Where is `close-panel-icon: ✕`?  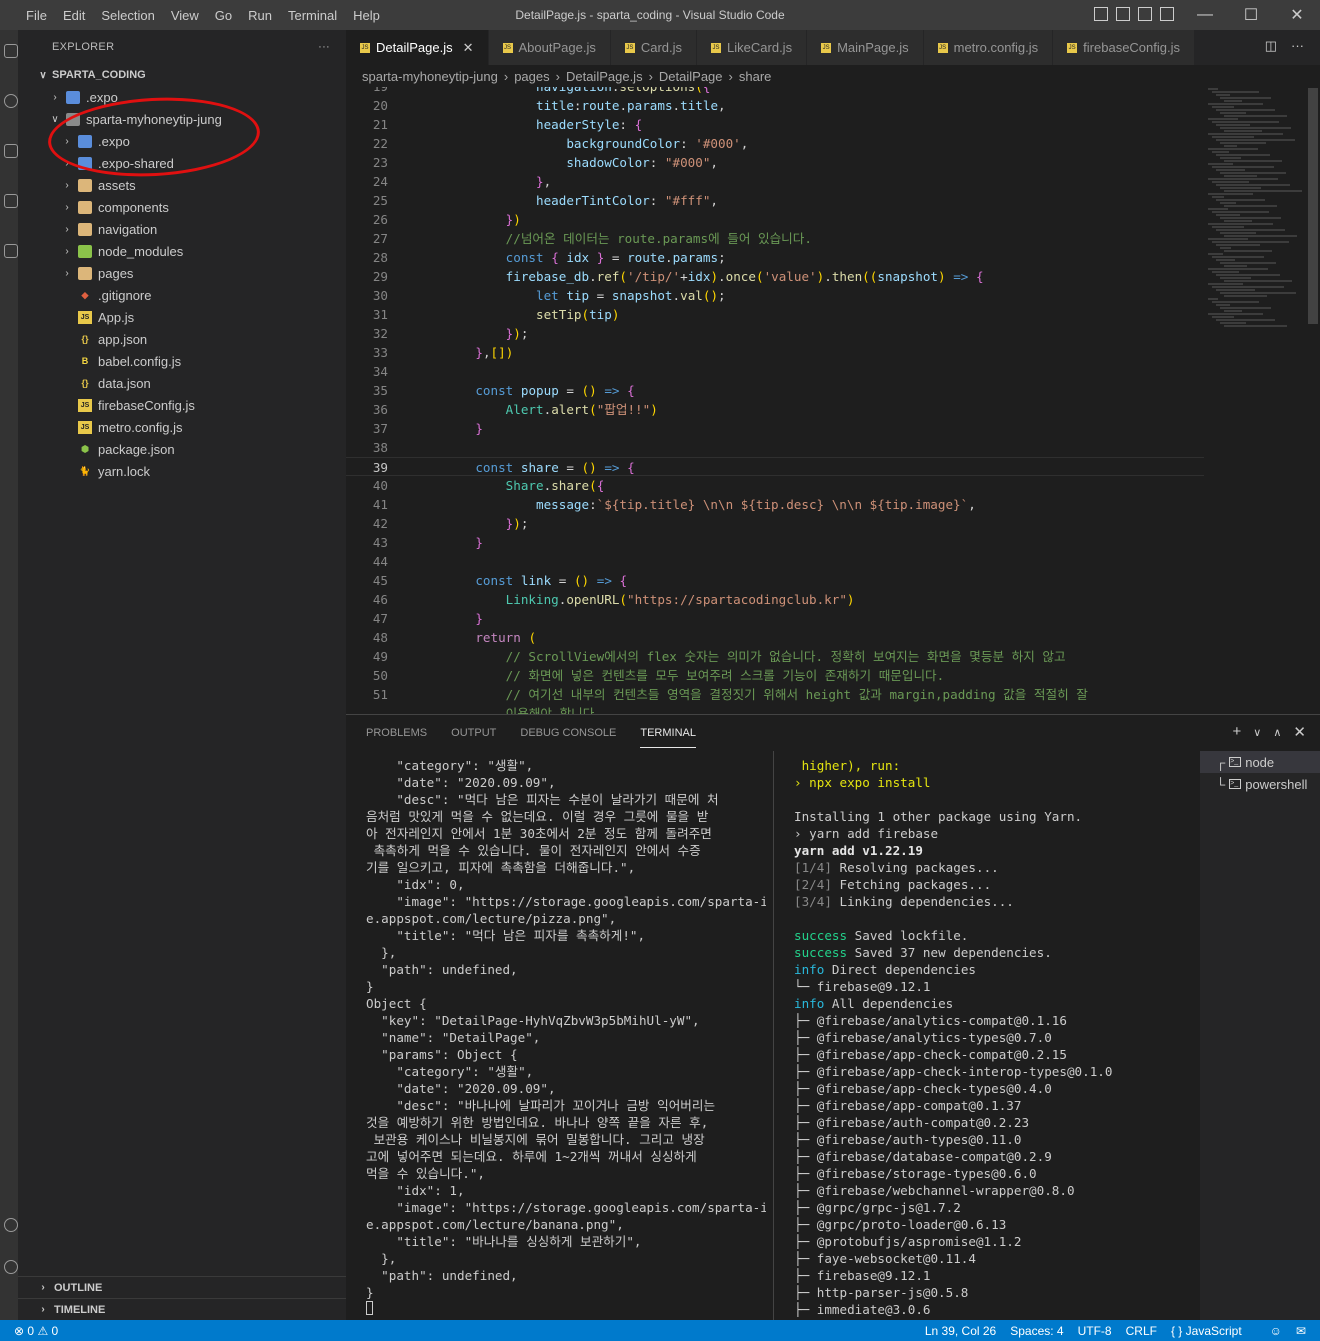 close-panel-icon: ✕ is located at coordinates (1299, 732).